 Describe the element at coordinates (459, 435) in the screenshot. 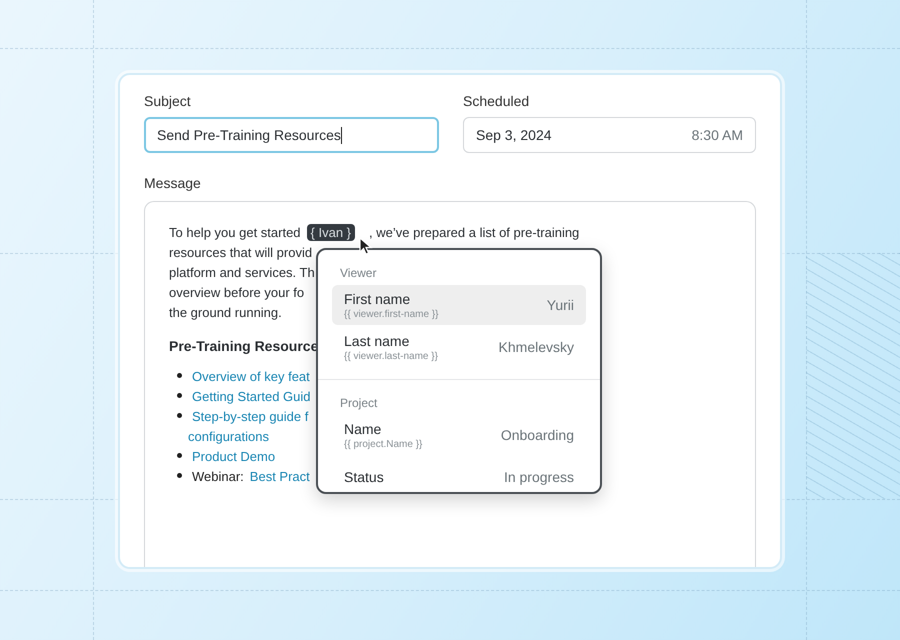

I see `menu-item: Name {{ project.Name }} Onboarding` at that location.